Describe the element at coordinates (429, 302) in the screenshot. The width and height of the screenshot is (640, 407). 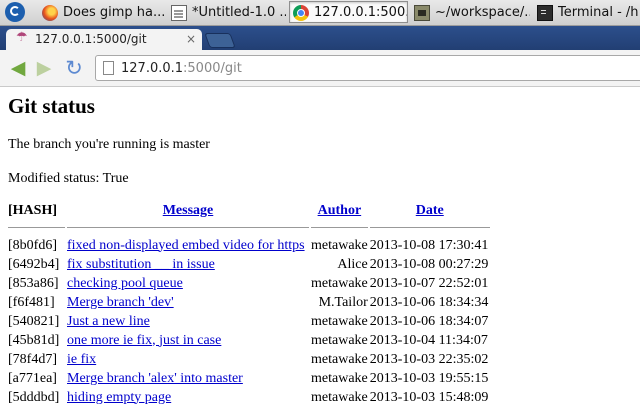
I see `commit-date-cell: 2013-10-06 18:34:34` at that location.